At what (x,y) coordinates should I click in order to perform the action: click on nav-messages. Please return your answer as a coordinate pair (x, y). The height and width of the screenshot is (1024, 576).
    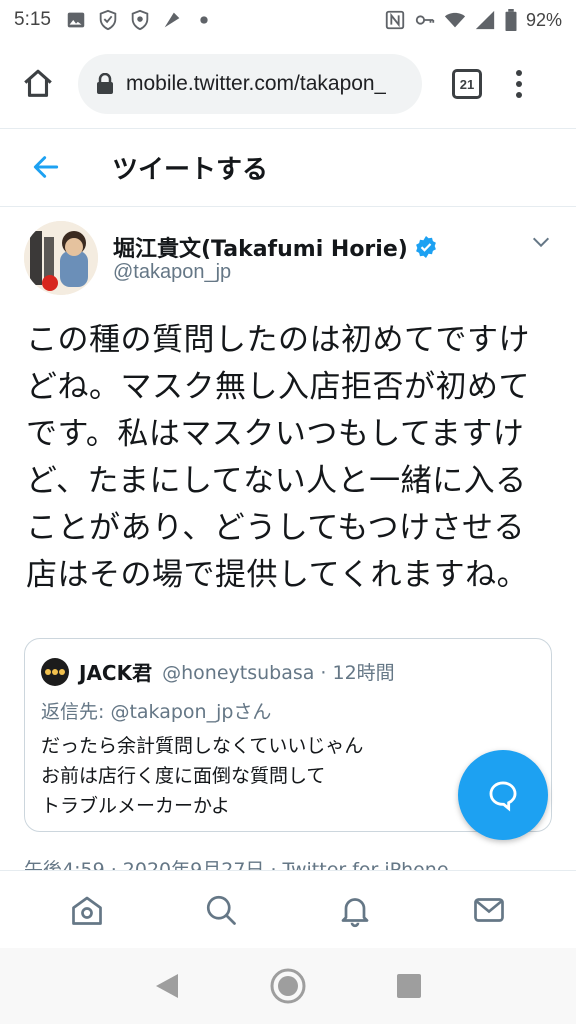
    Looking at the image, I should click on (489, 910).